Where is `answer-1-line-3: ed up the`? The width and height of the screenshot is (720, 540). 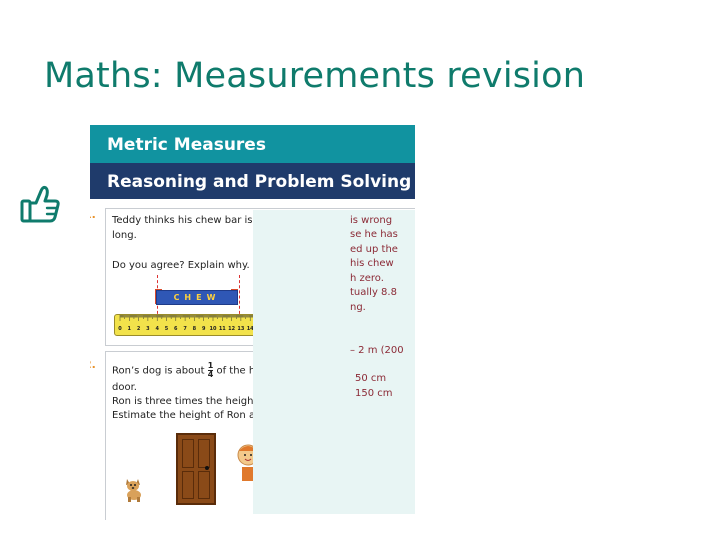 answer-1-line-3: ed up the is located at coordinates (374, 249).